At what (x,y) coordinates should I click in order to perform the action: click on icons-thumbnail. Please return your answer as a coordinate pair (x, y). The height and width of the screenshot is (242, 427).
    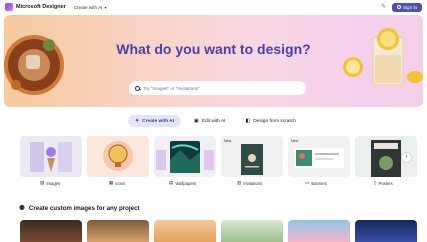
    Looking at the image, I should click on (118, 156).